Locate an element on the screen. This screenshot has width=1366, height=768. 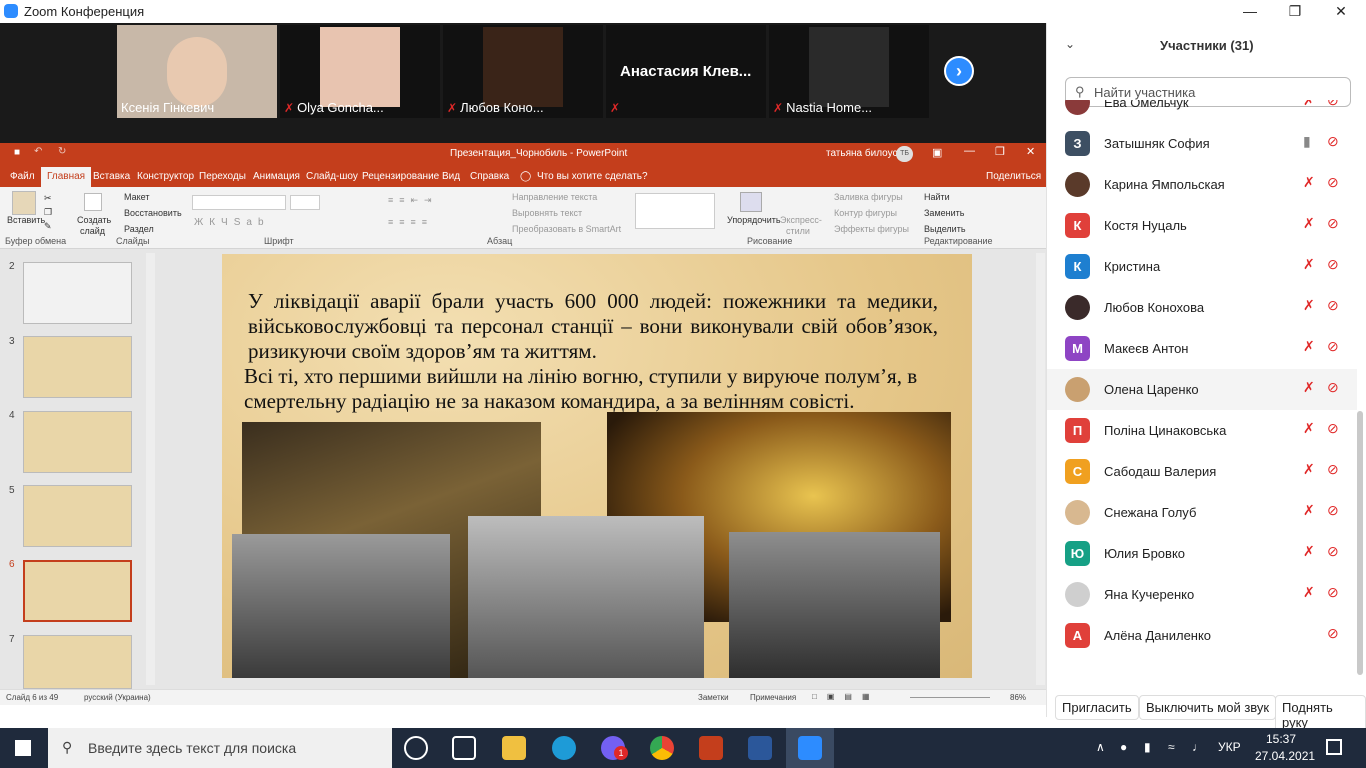
new-slide-icon is located at coordinates (93, 202).